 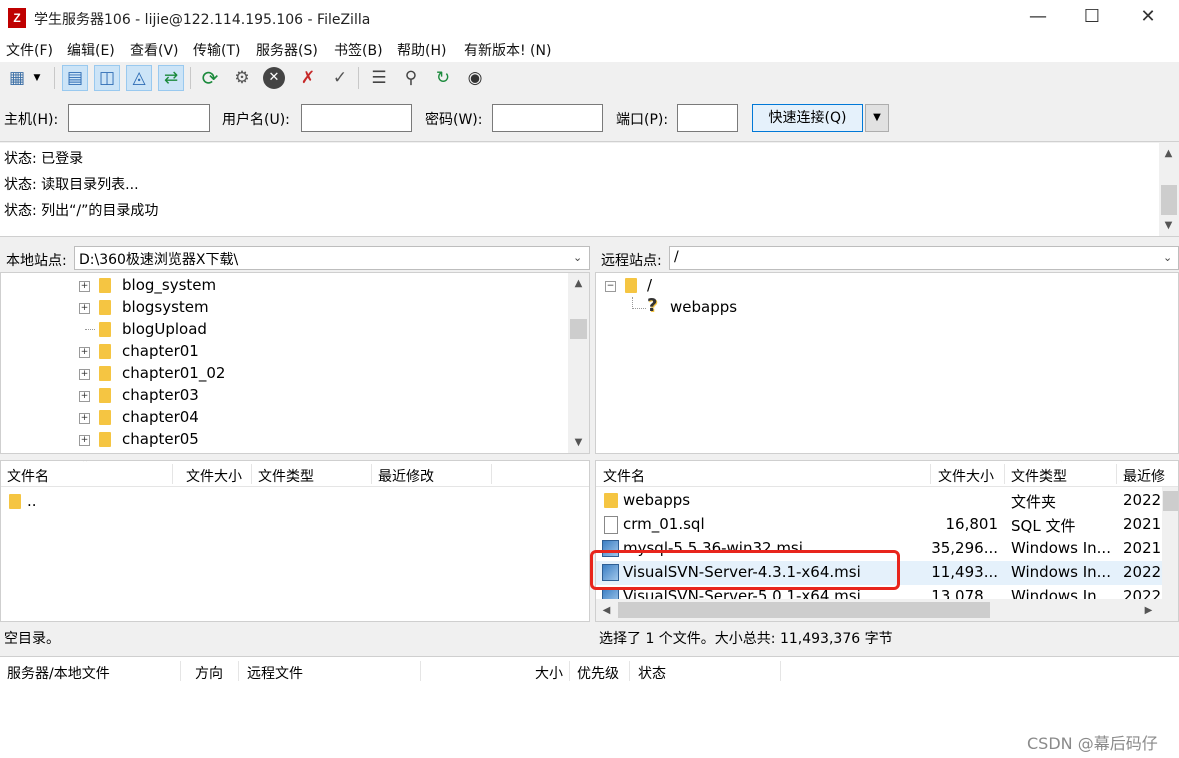 I want to click on tree-item: blogUpload, so click(x=284, y=330).